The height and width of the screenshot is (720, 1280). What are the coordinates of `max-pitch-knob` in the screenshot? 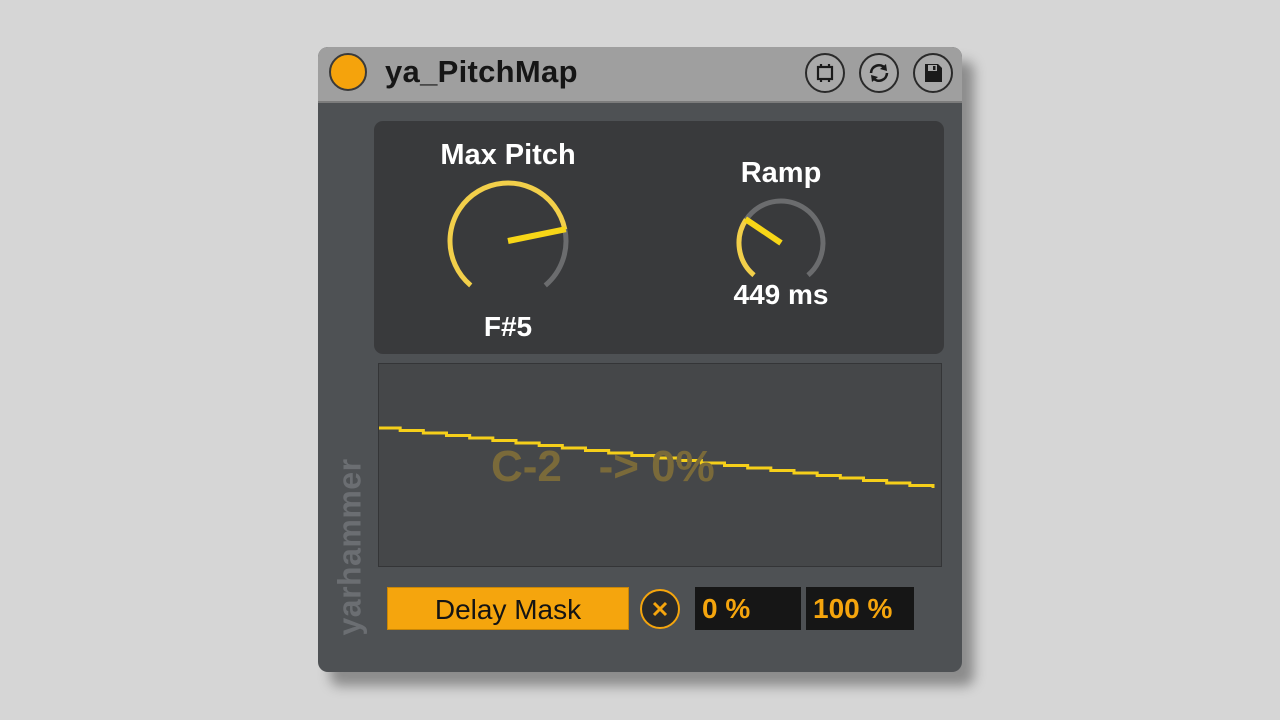 It's located at (508, 241).